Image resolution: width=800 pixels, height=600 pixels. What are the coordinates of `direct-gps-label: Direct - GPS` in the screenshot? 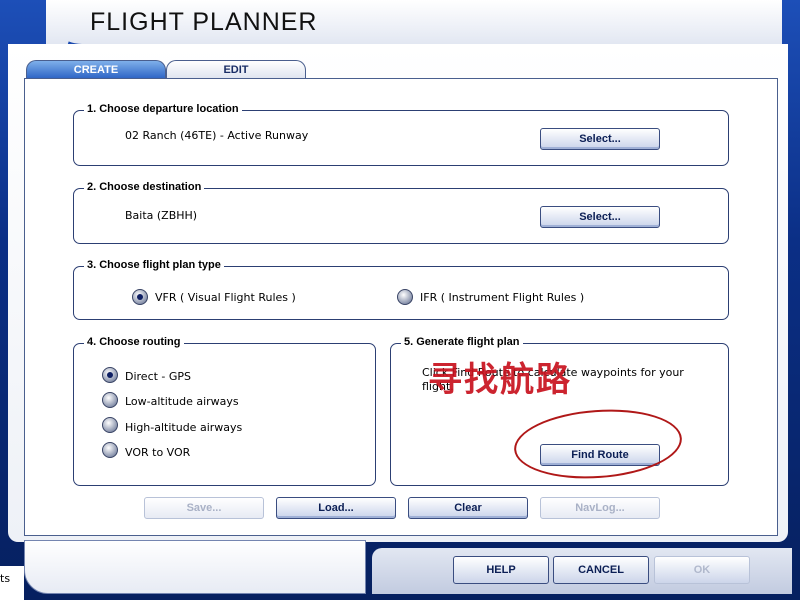 It's located at (158, 376).